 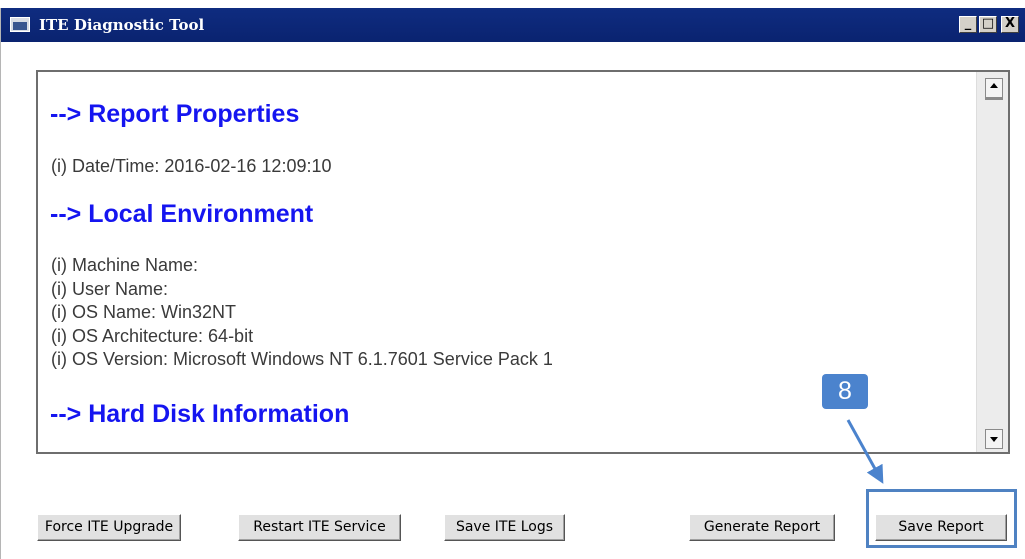 What do you see at coordinates (122, 25) in the screenshot?
I see `window-title: ITE Diagnostic Tool` at bounding box center [122, 25].